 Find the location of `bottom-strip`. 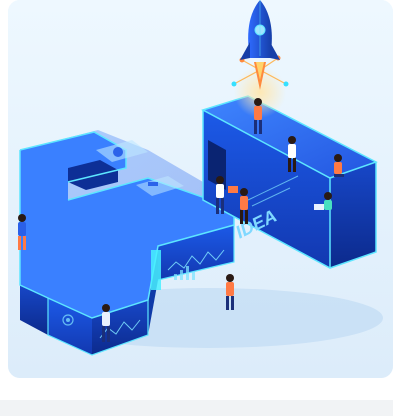

bottom-strip is located at coordinates (196, 408).